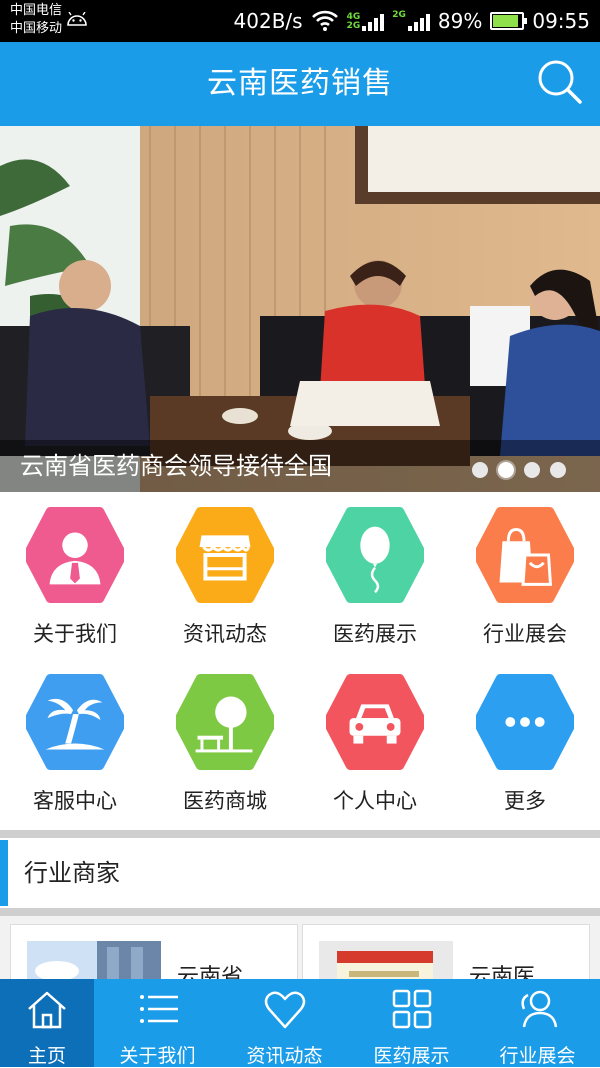  I want to click on grid-label: 更多, so click(525, 801).